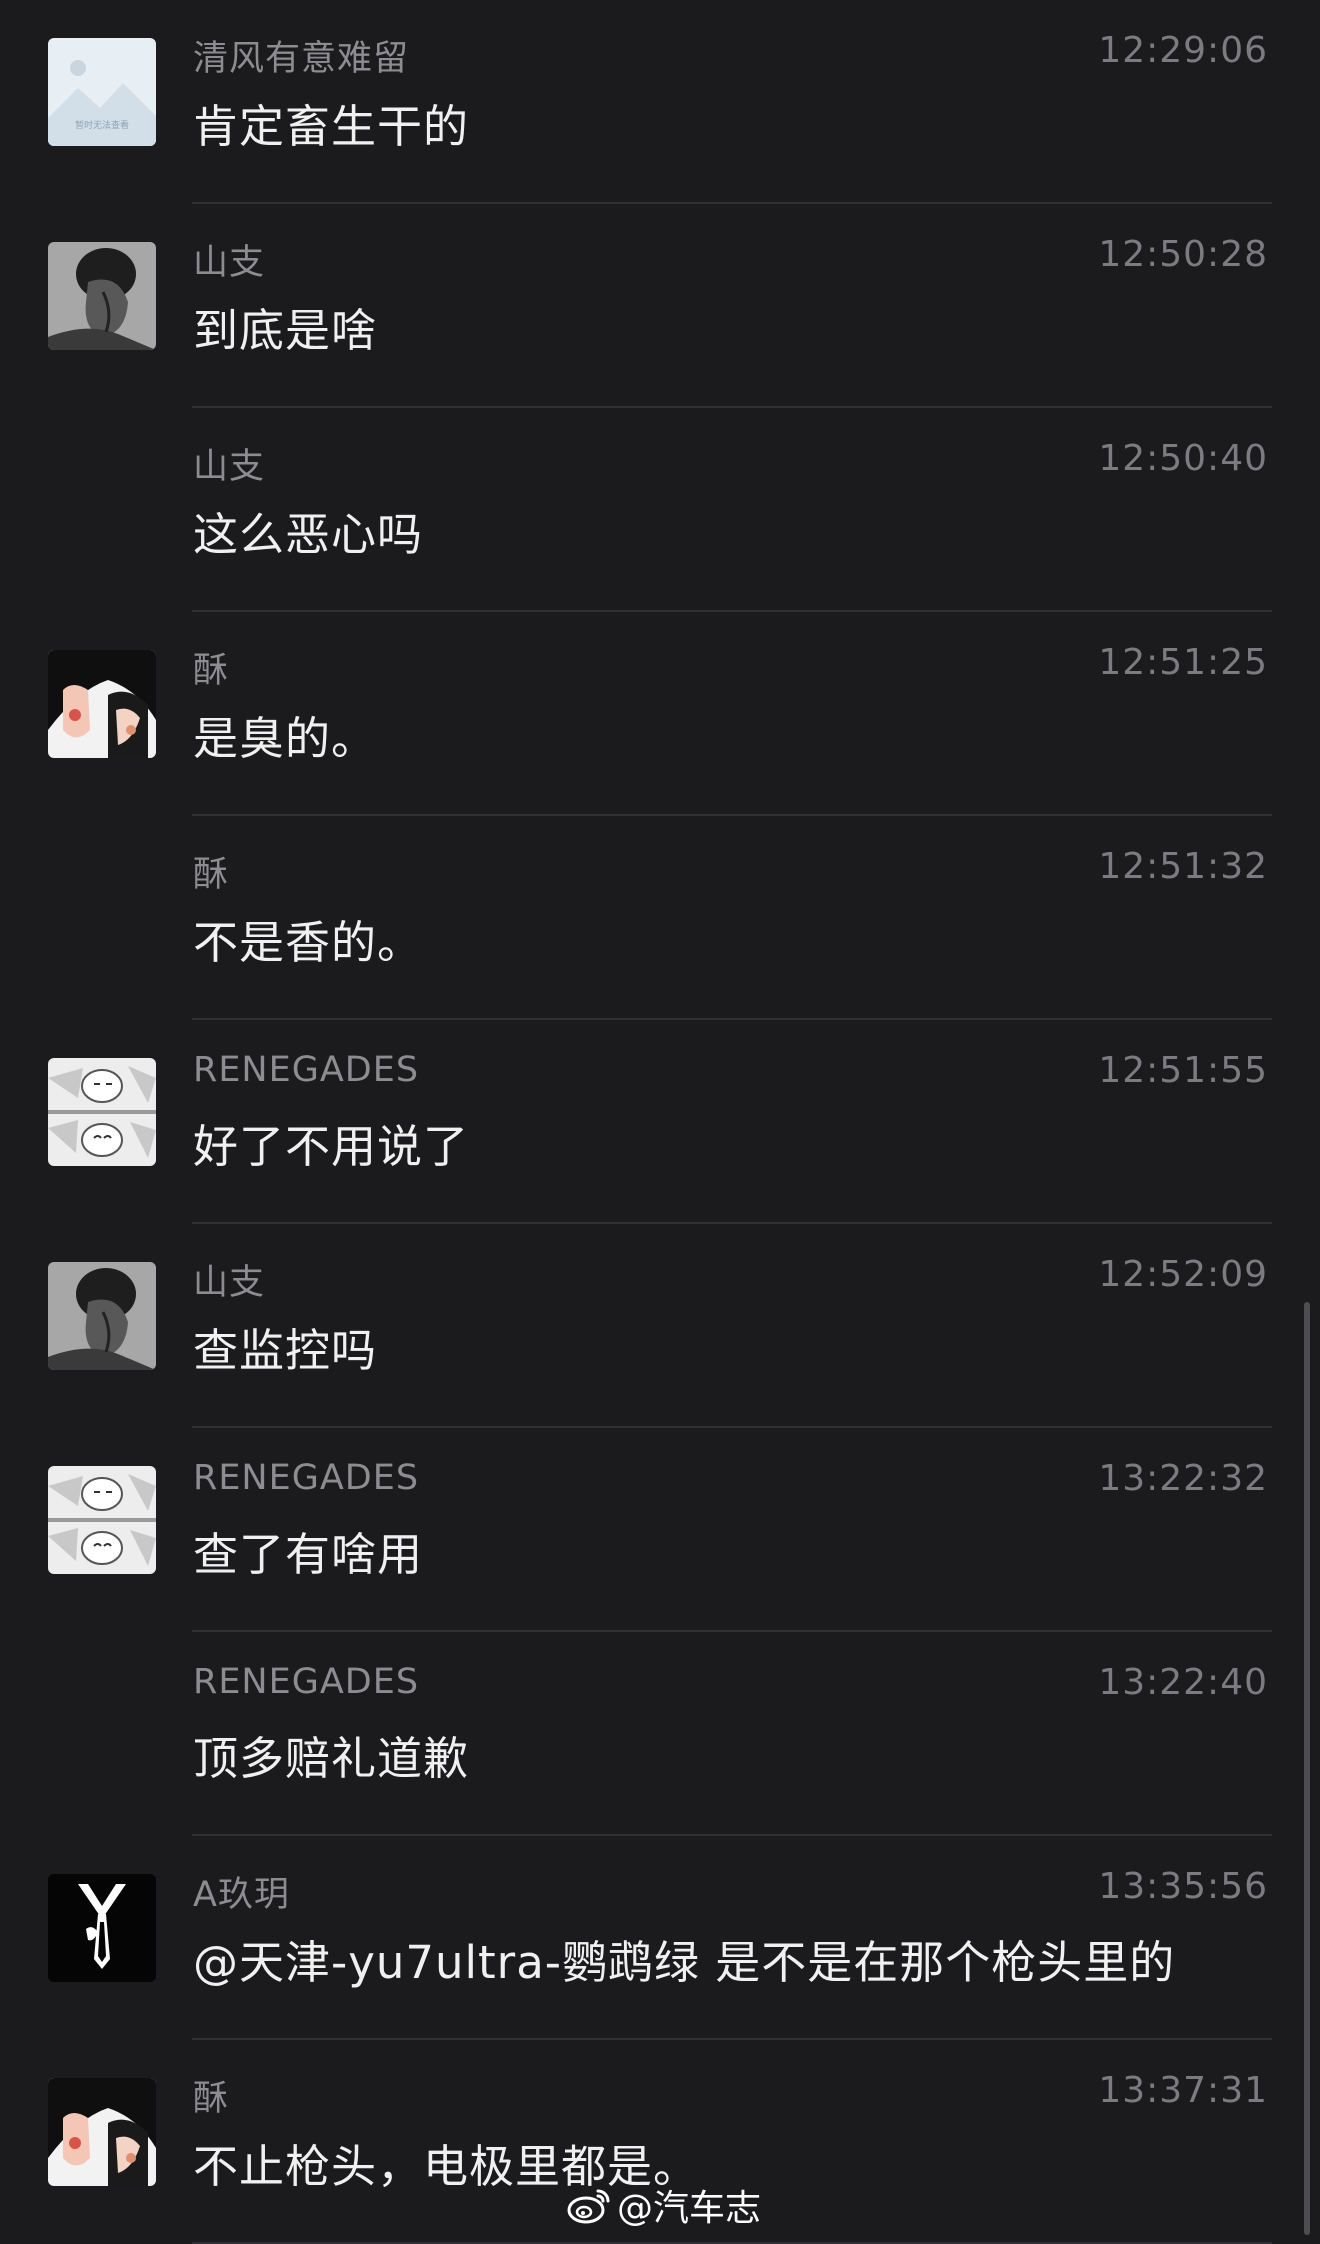 The height and width of the screenshot is (2244, 1320). I want to click on sender-name: A玖玥, so click(241, 1891).